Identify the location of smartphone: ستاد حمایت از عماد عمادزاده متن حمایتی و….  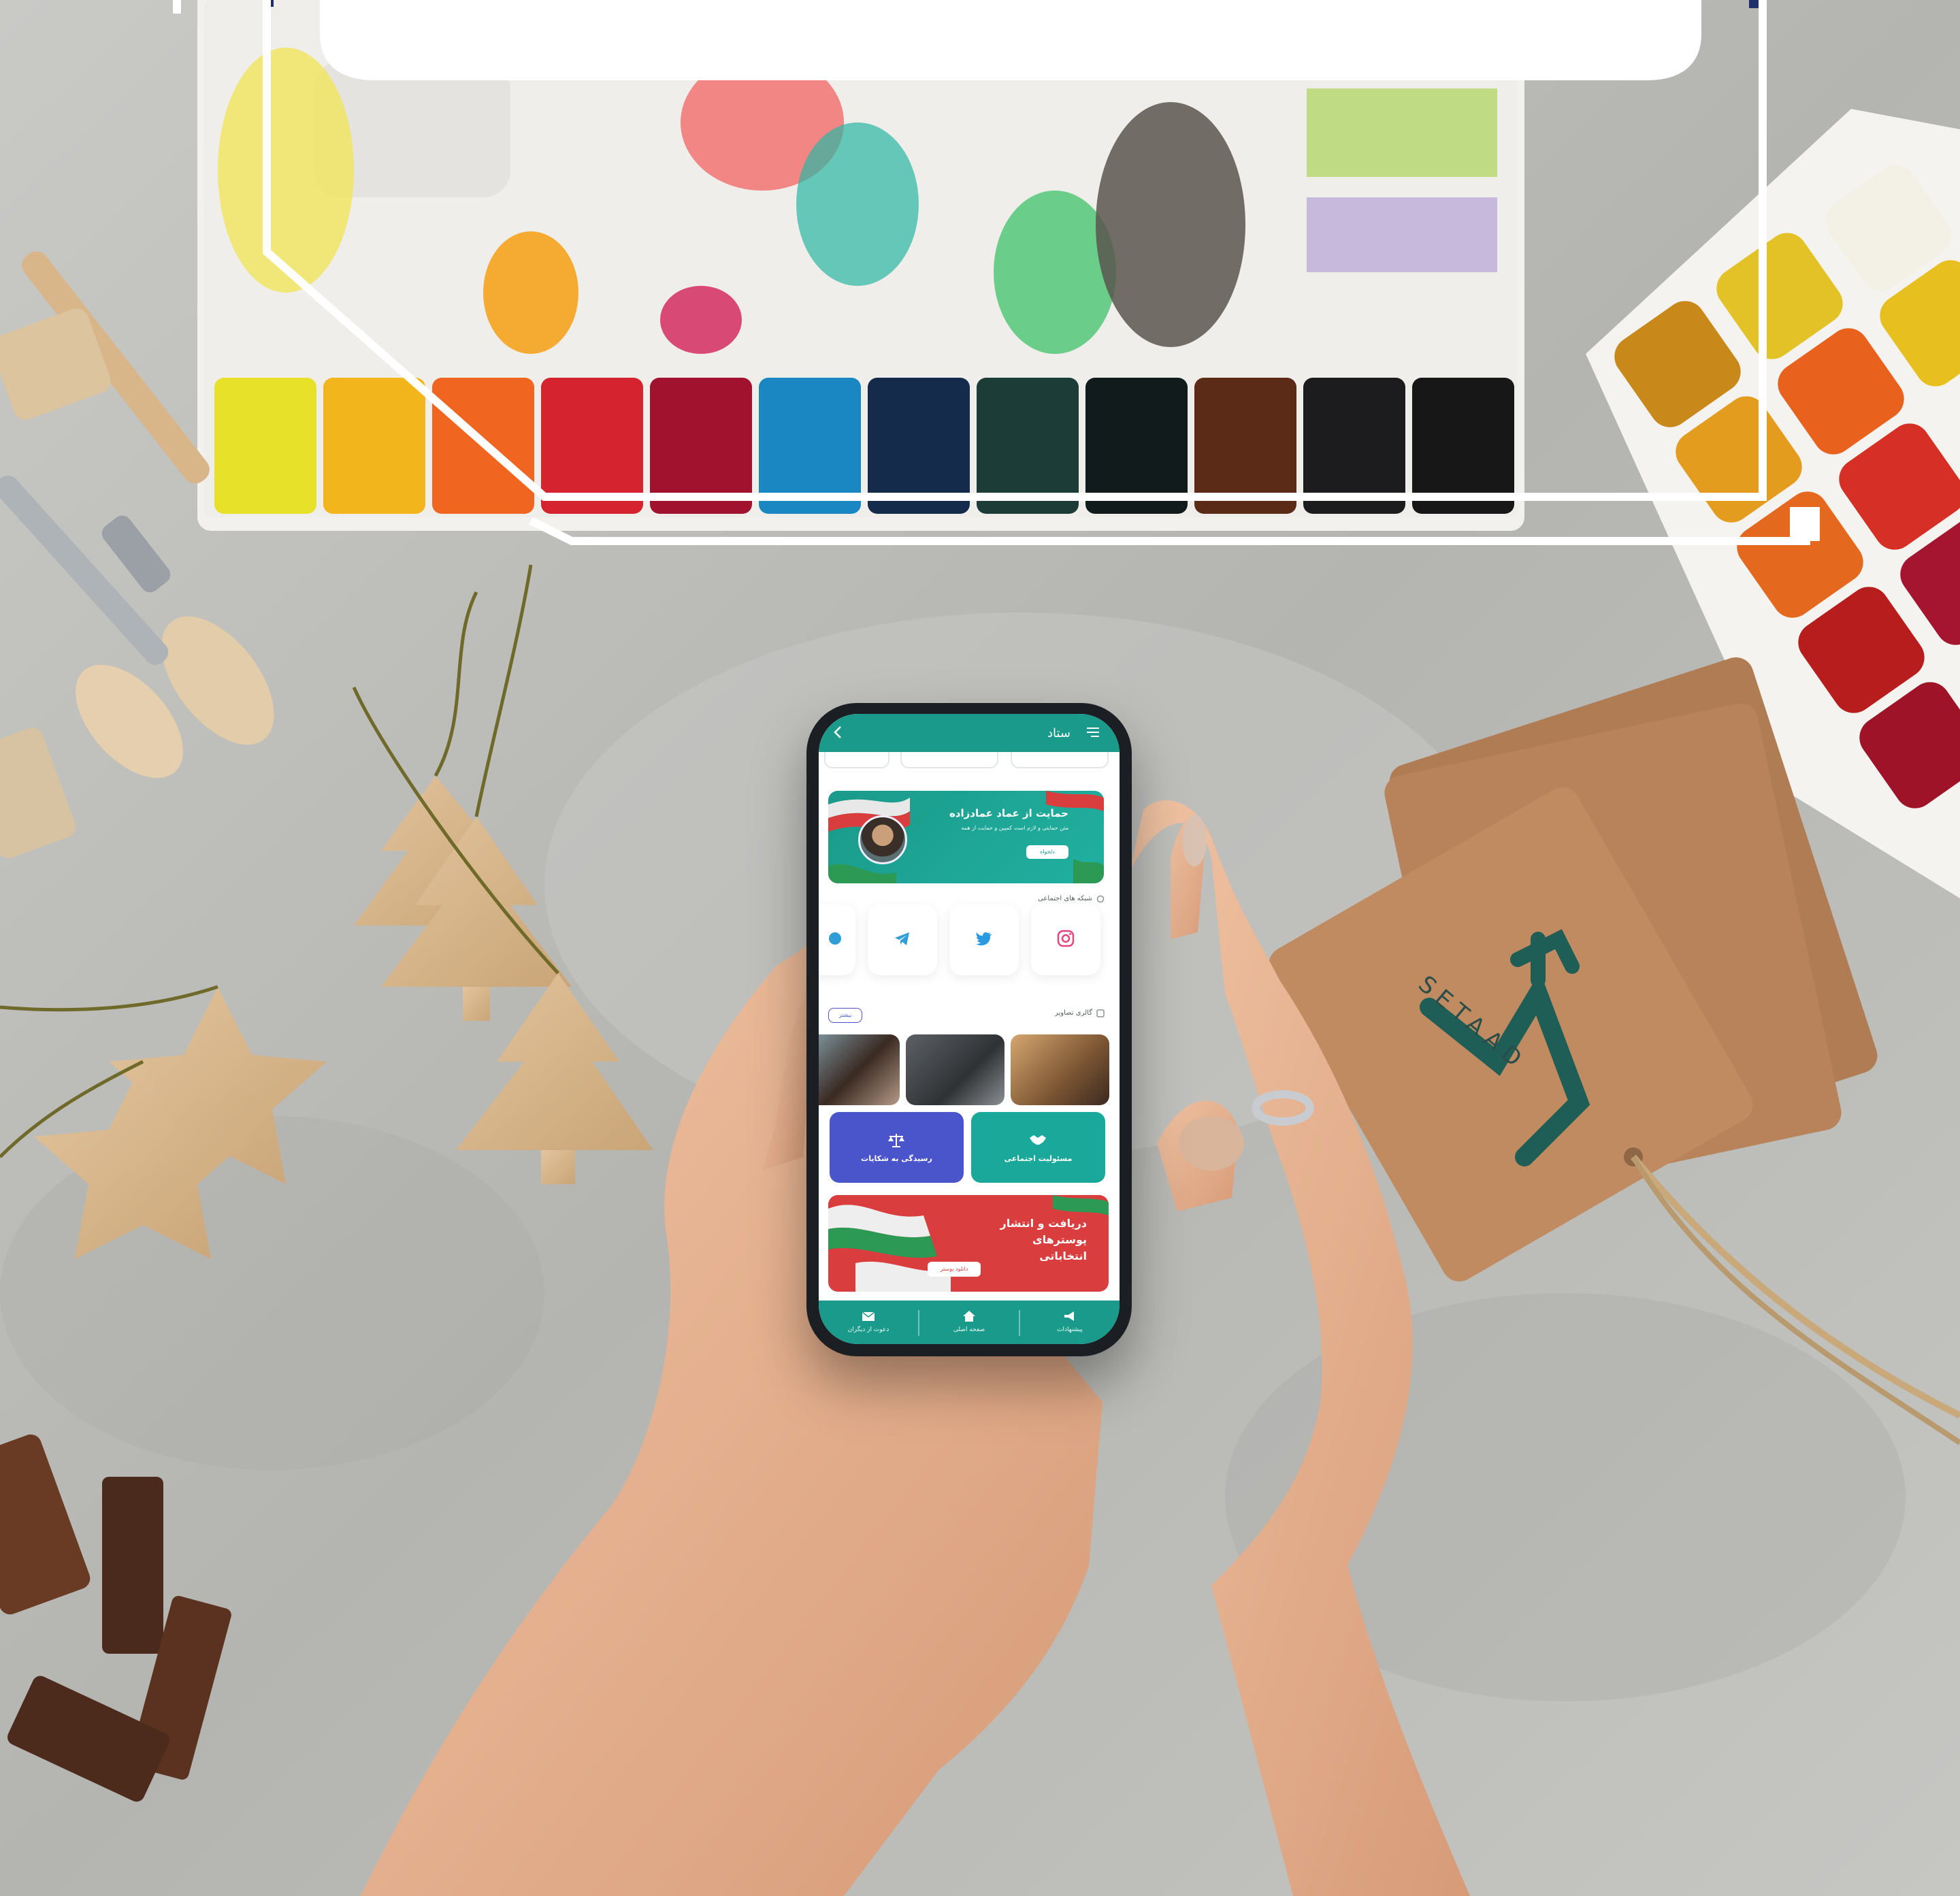
(969, 1029).